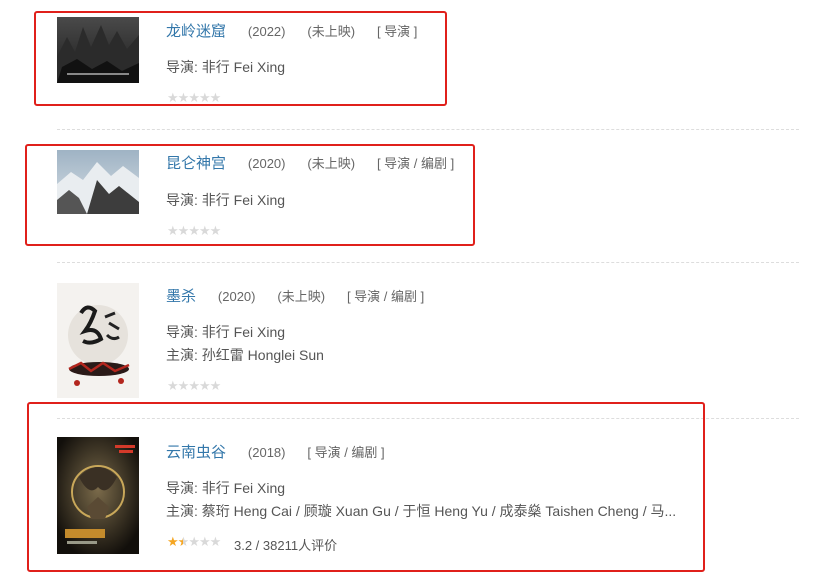 This screenshot has height=581, width=819. I want to click on star-rating: ★★★★★, so click(194, 386).